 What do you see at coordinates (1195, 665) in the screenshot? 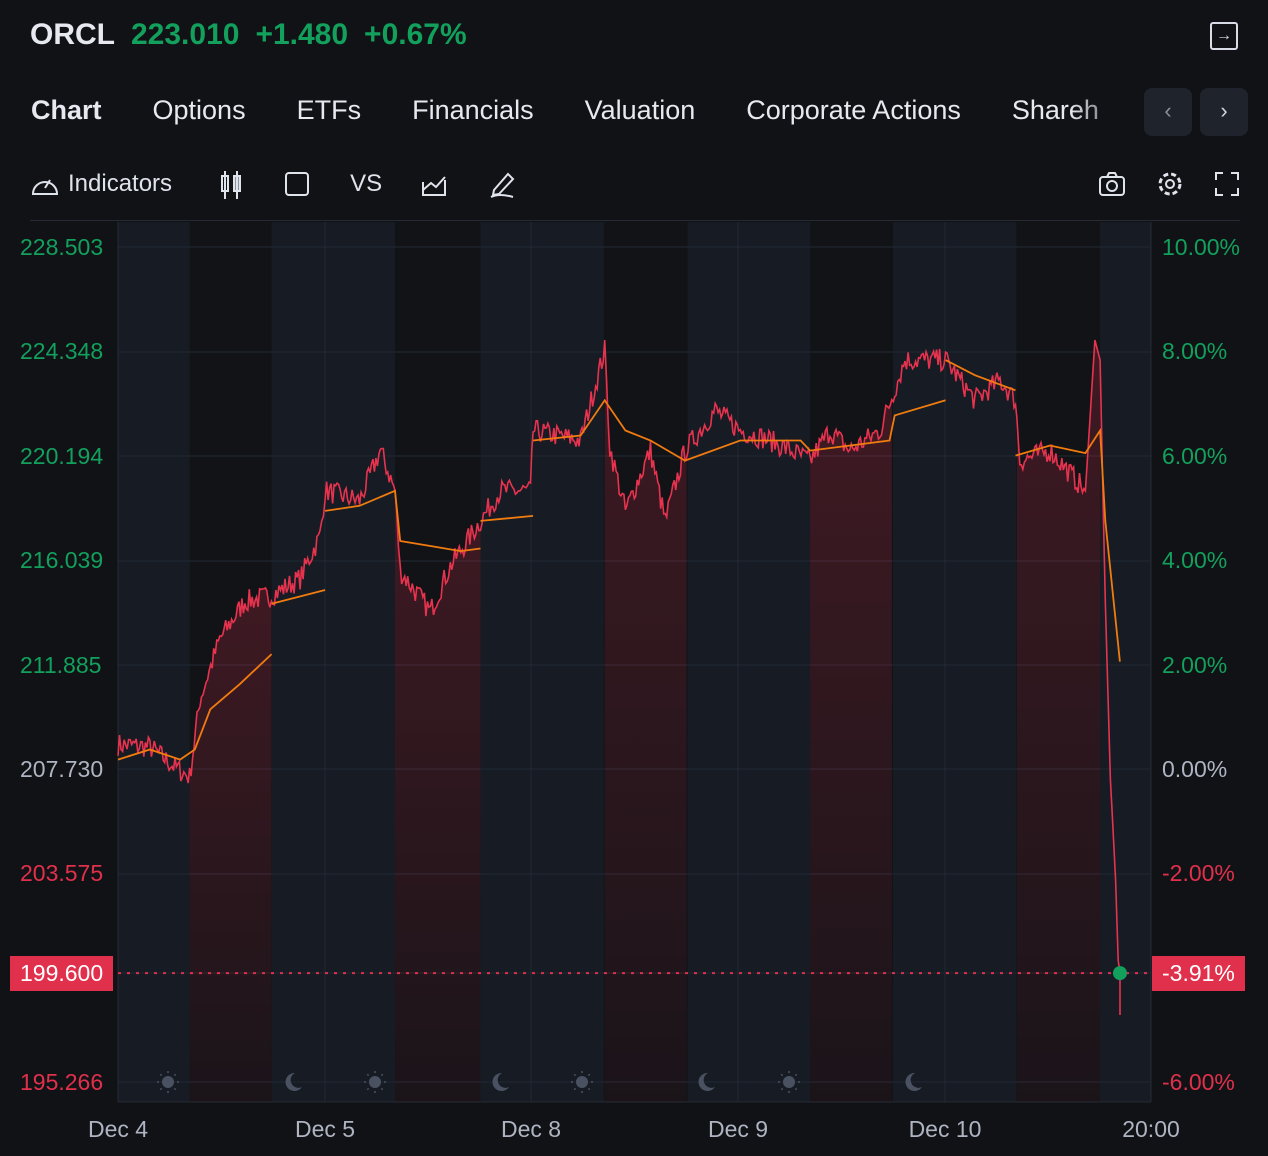
I see `y-tick-right: 2.00%` at bounding box center [1195, 665].